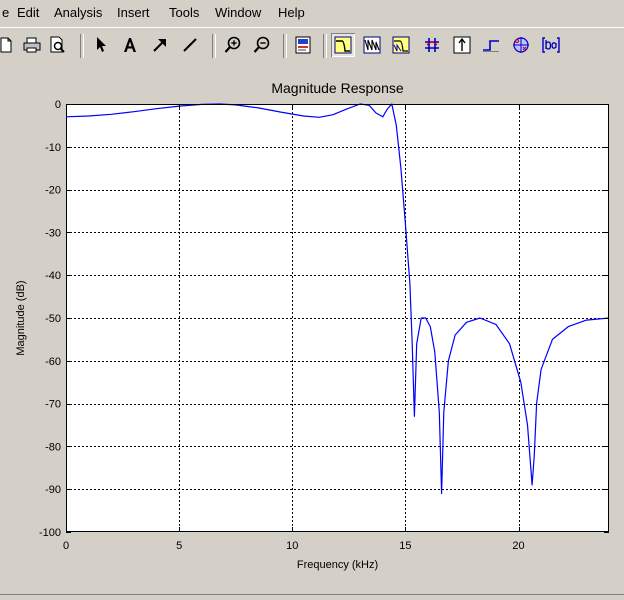  What do you see at coordinates (432, 45) in the screenshot?
I see `group-delay-icon` at bounding box center [432, 45].